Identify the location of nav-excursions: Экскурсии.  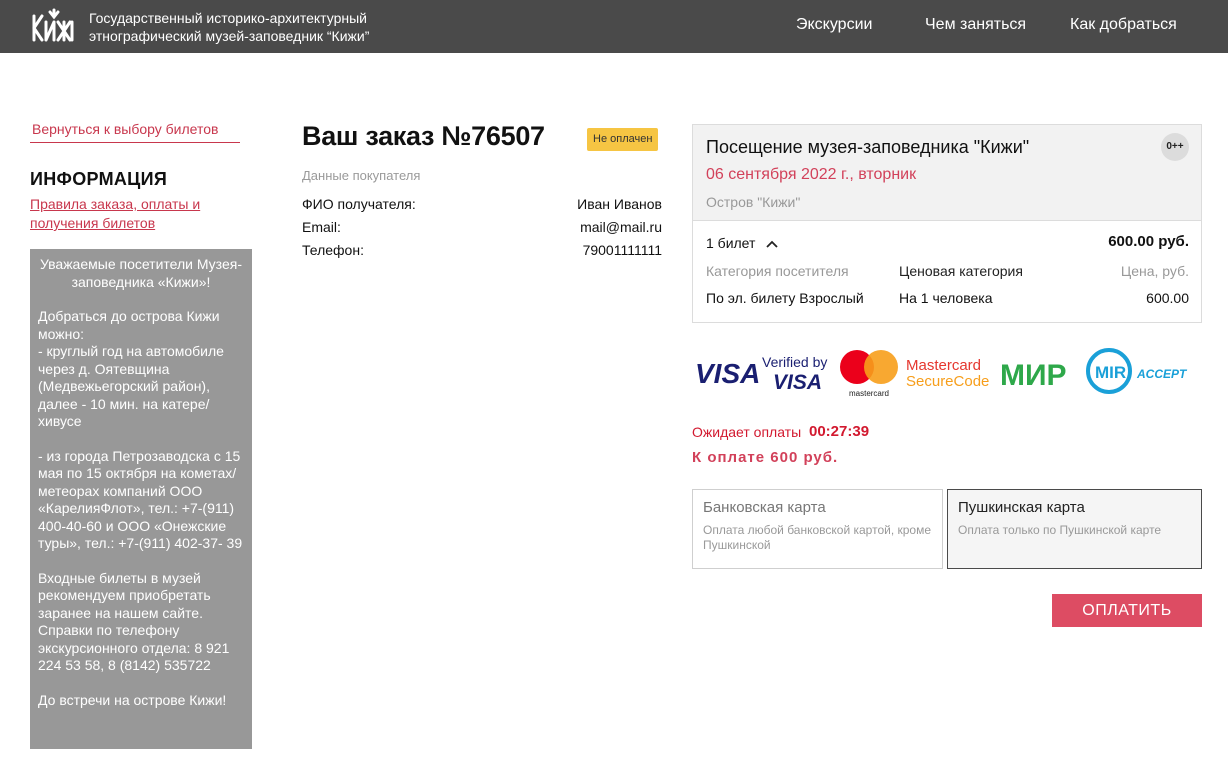
(834, 25).